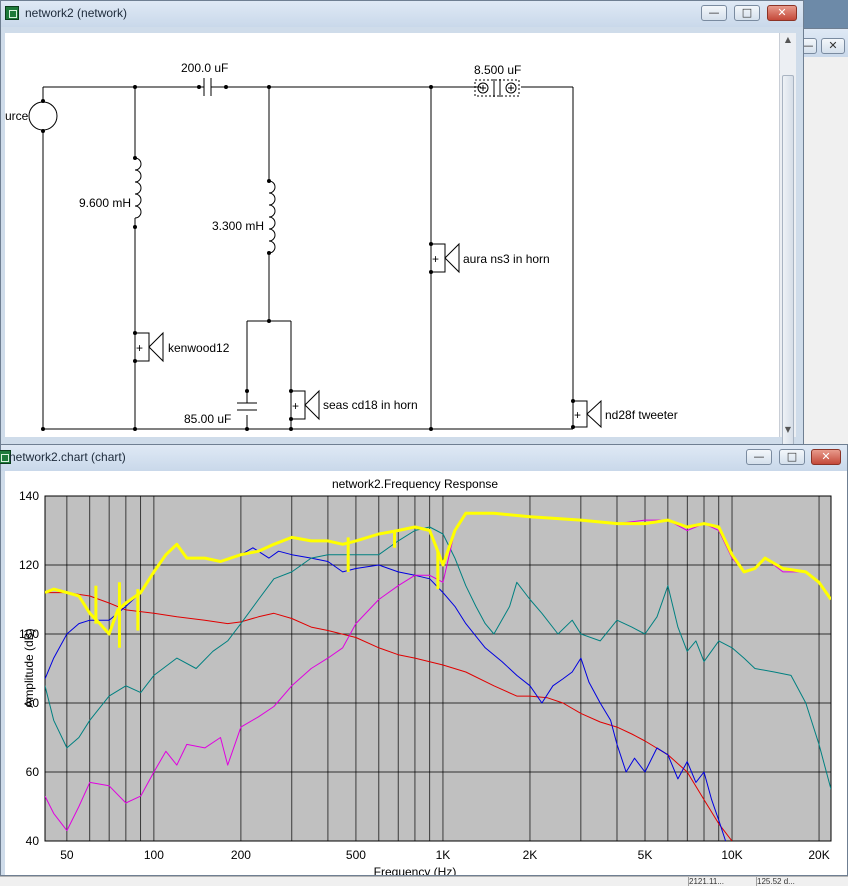 The height and width of the screenshot is (886, 848). I want to click on x-tick-label: 500, so click(356, 855).